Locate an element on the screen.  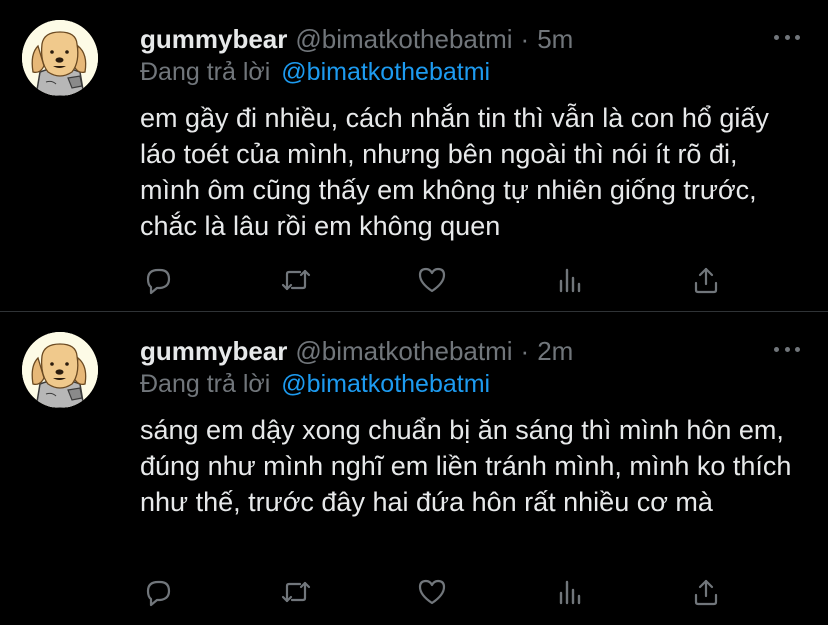
timestamp: 2m is located at coordinates (555, 351).